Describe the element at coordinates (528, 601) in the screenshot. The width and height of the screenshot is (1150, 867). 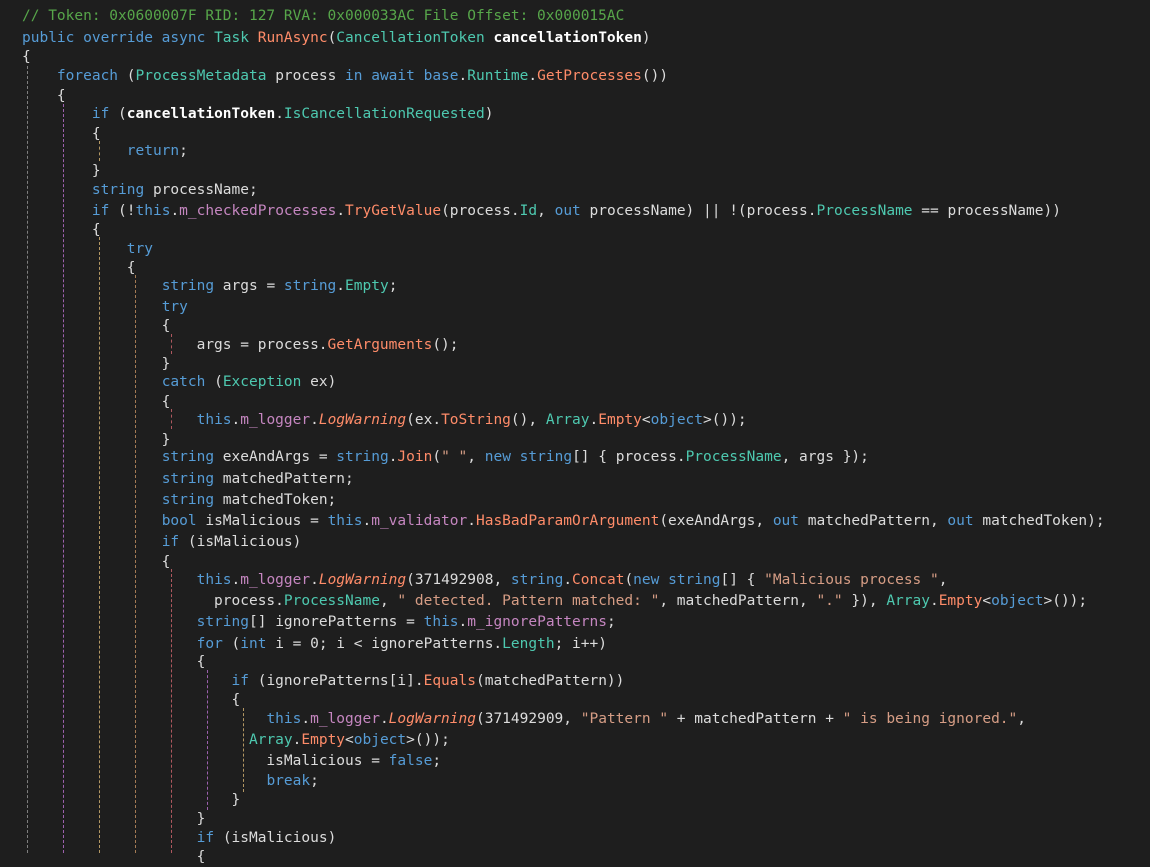
I see `code-token: " detected. Pattern matched: "` at that location.